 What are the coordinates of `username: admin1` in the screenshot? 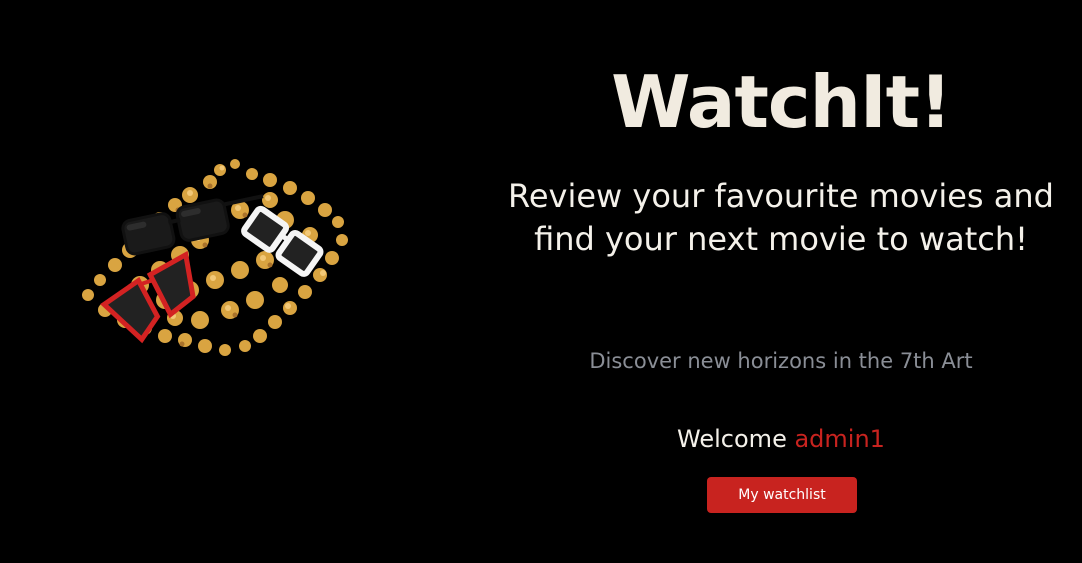 It's located at (839, 439).